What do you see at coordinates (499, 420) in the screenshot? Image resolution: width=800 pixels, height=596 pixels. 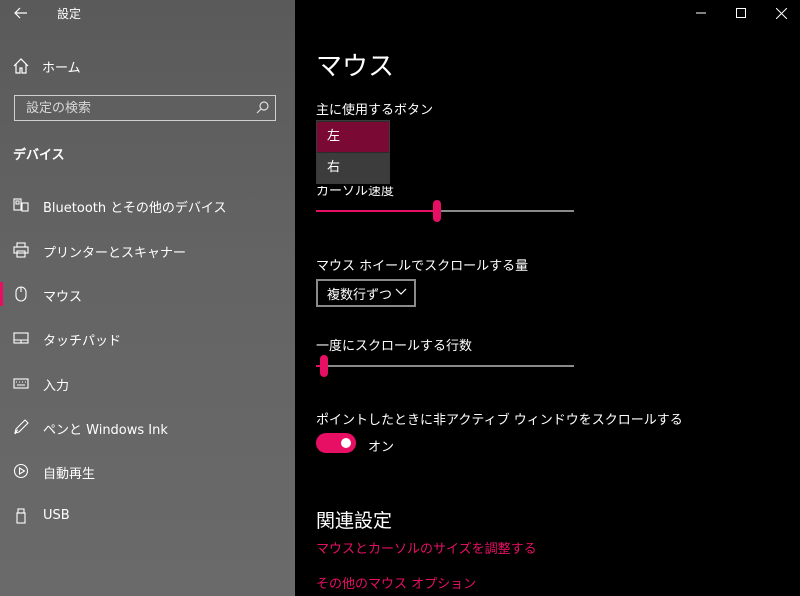 I see `inactive-scroll-label: ポイントしたときに非アクティブ ウィンドウをスクロールする` at bounding box center [499, 420].